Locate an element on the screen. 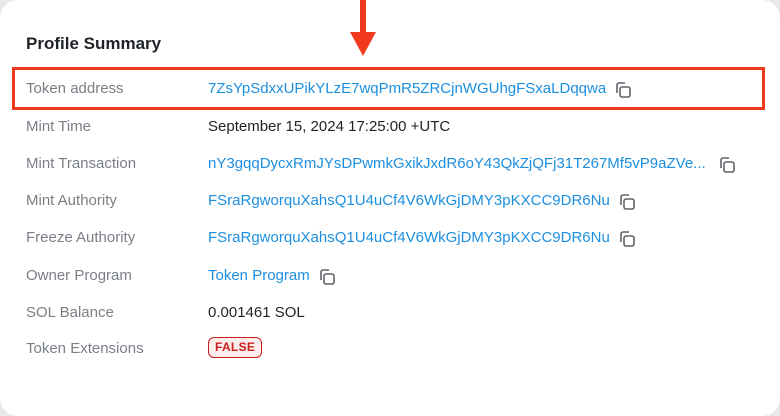 This screenshot has height=416, width=780. arrow-down-icon is located at coordinates (363, 28).